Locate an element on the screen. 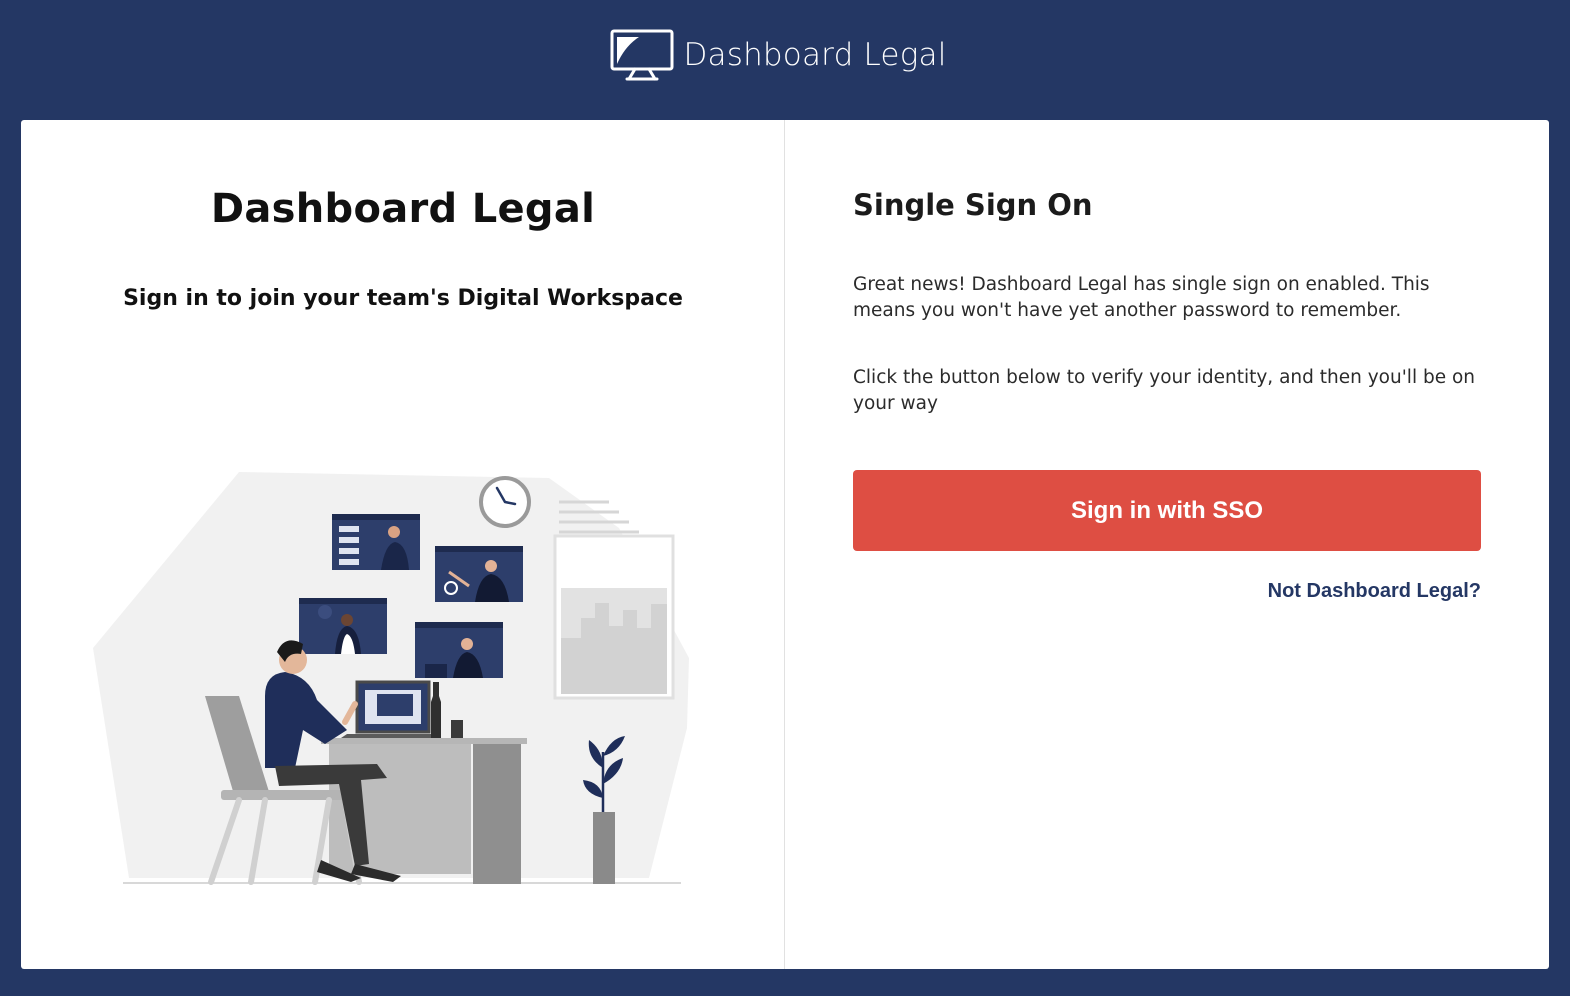 The height and width of the screenshot is (996, 1570). brand-name: Dashboard Legal is located at coordinates (815, 55).